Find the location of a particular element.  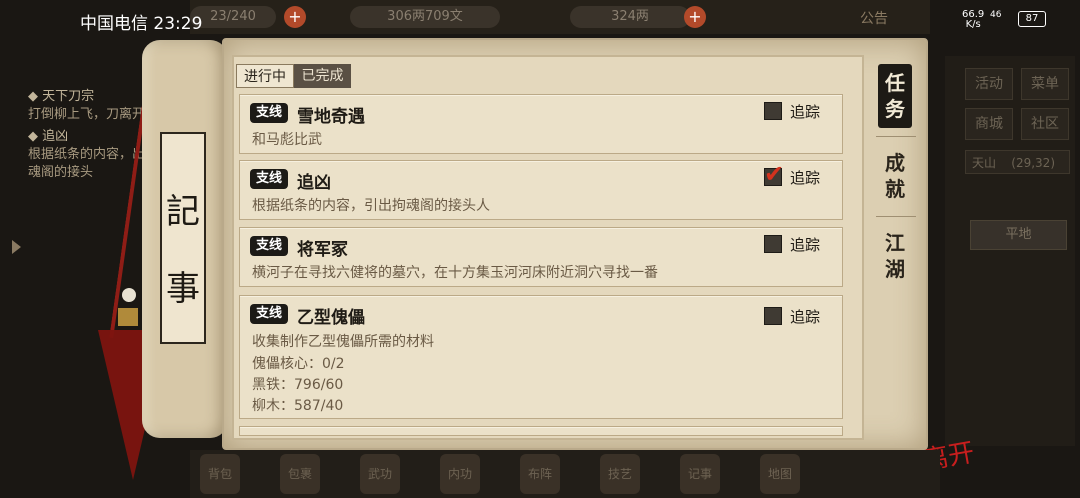

bottom-btn-5: 技艺 is located at coordinates (620, 474).